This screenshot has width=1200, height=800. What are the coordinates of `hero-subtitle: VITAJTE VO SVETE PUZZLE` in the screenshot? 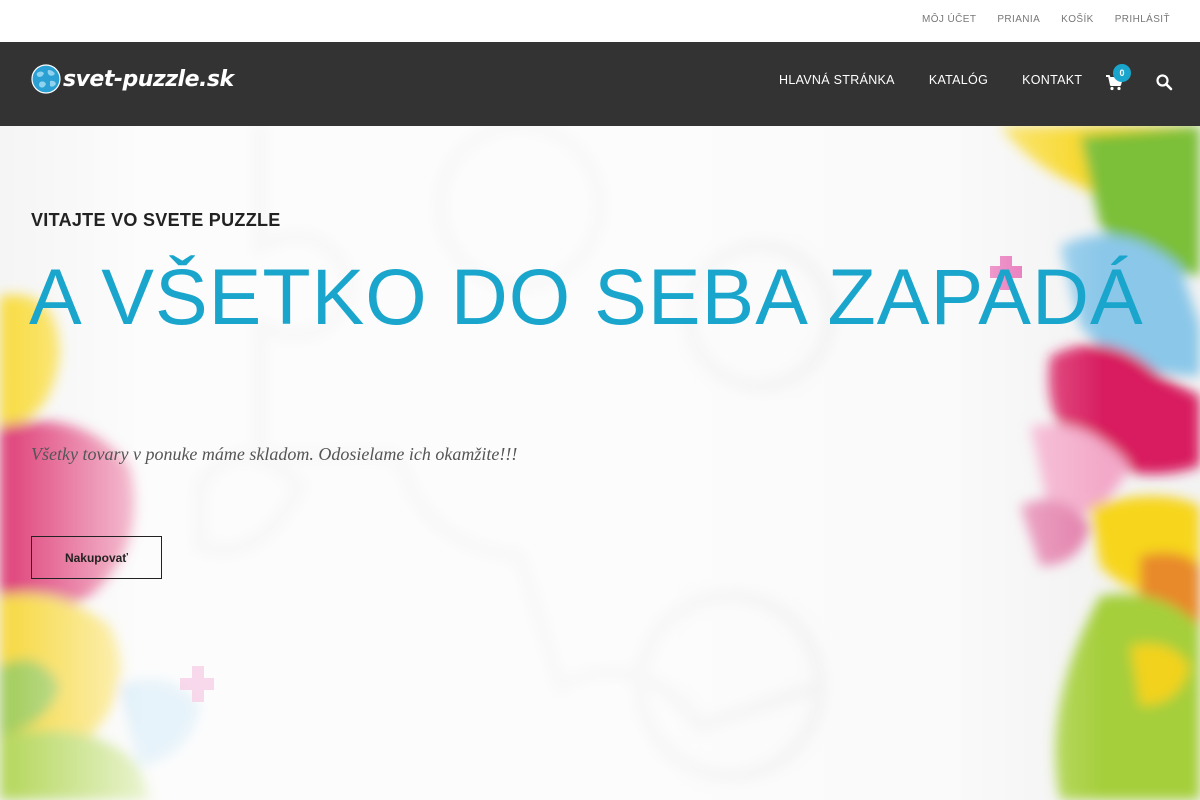 It's located at (156, 220).